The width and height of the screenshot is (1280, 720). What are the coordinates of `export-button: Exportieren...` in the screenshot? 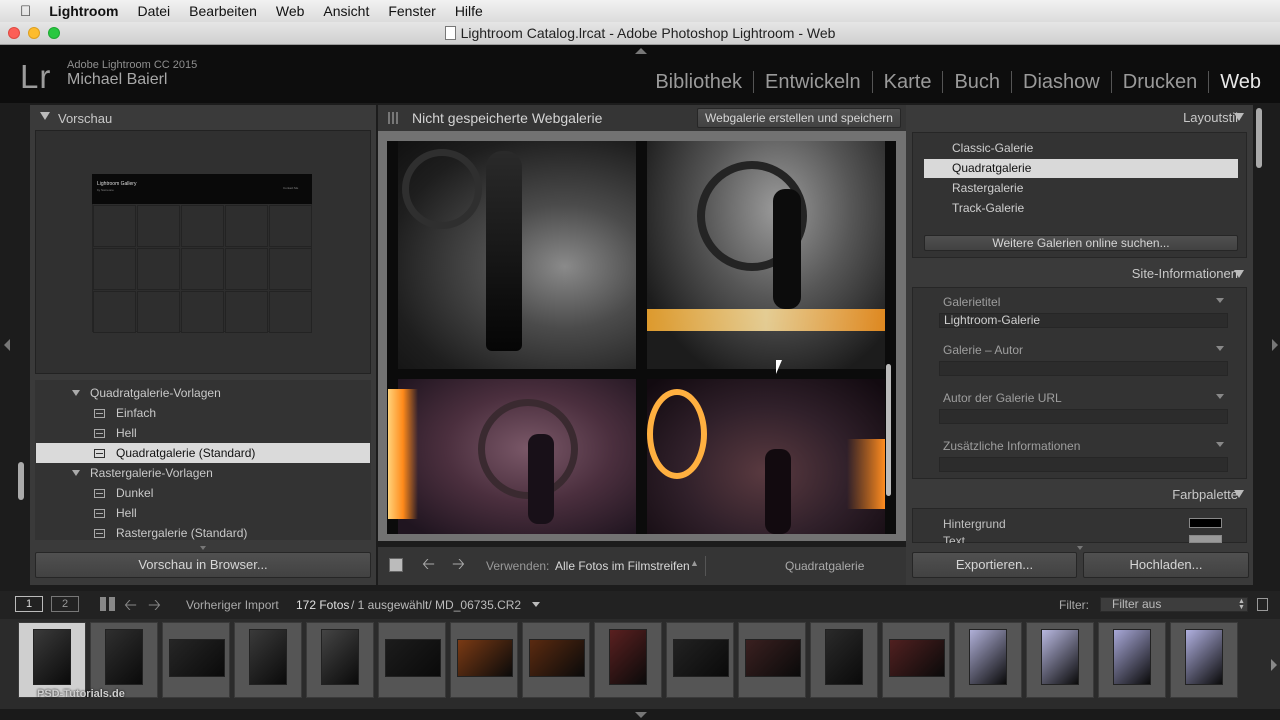 It's located at (994, 565).